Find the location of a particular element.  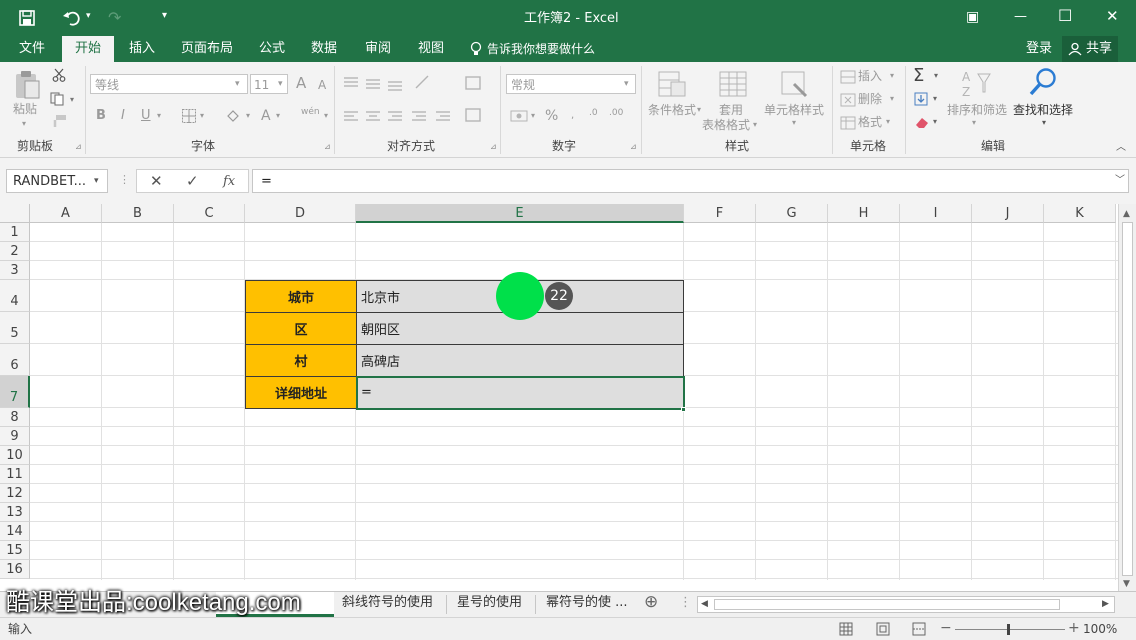

cut-icon is located at coordinates (59, 75).